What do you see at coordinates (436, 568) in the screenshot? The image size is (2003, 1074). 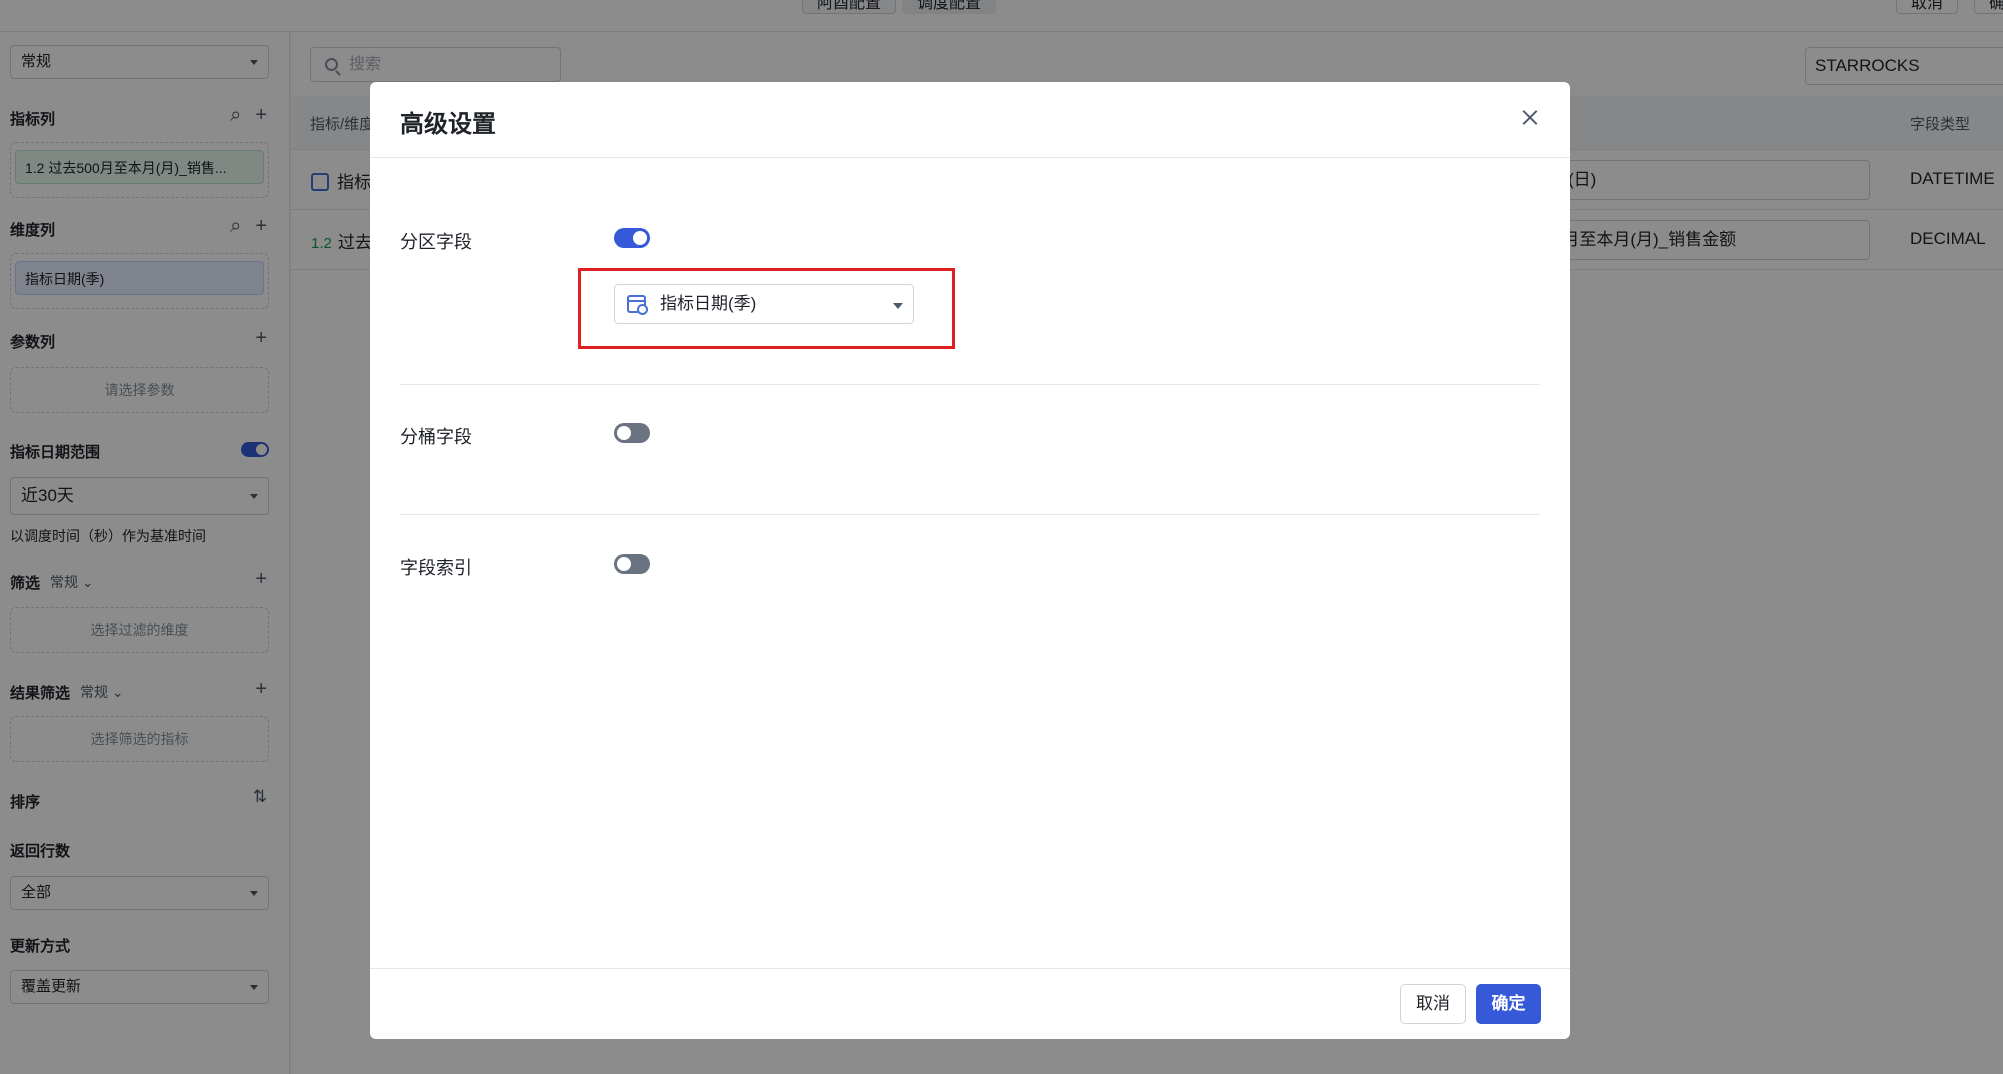 I see `index-label: 字段索引` at bounding box center [436, 568].